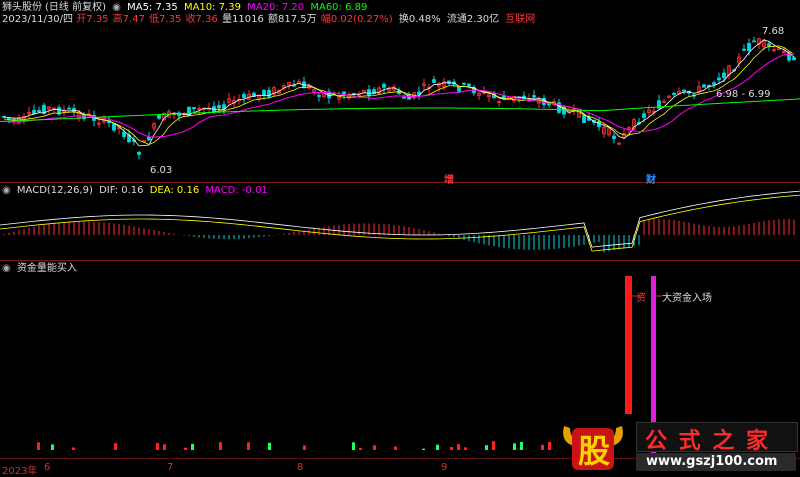 This screenshot has height=477, width=800. I want to click on macd-dif: DIF: 0.16, so click(121, 190).